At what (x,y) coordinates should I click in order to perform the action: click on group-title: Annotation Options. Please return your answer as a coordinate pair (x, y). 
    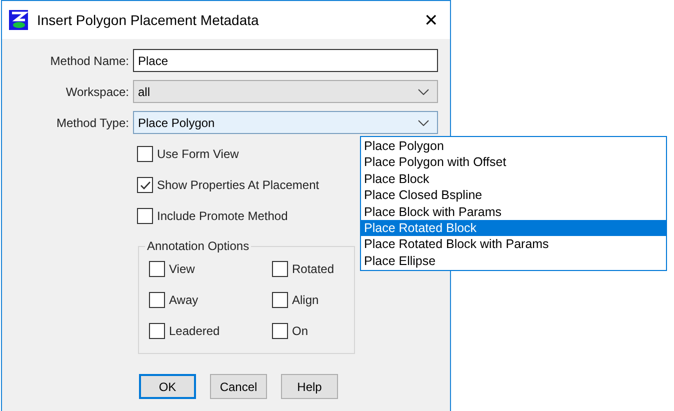
    Looking at the image, I should click on (198, 246).